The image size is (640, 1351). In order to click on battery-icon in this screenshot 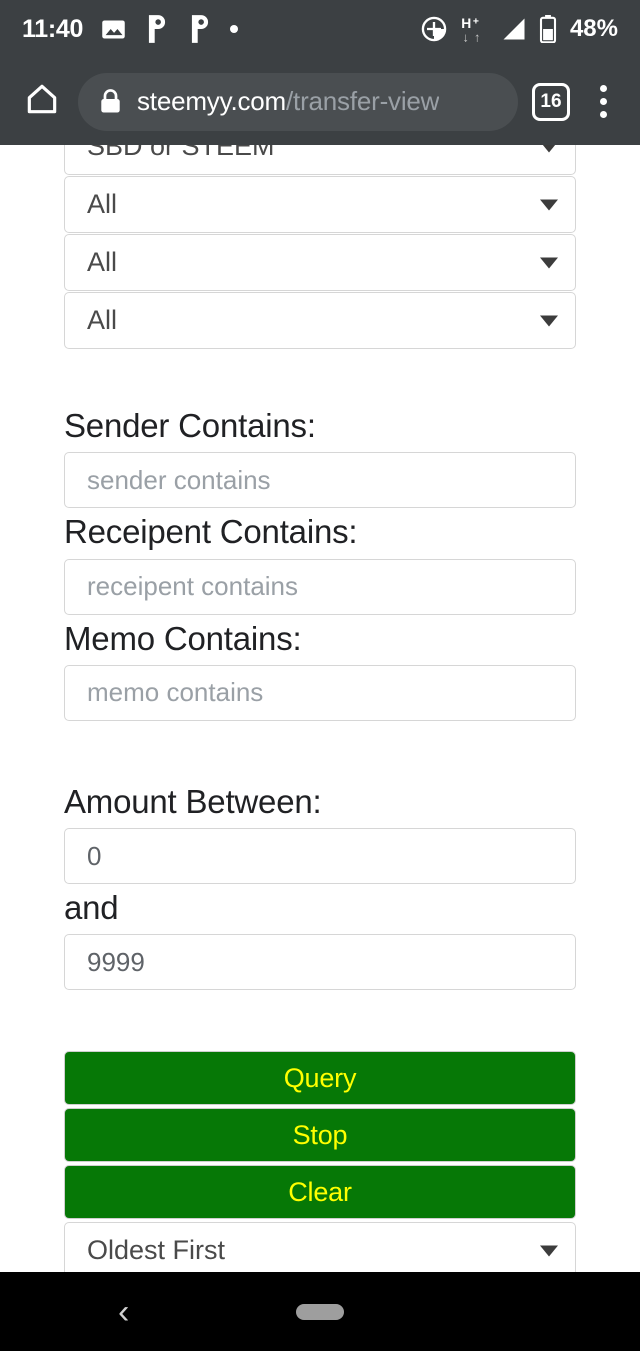, I will do `click(548, 29)`.